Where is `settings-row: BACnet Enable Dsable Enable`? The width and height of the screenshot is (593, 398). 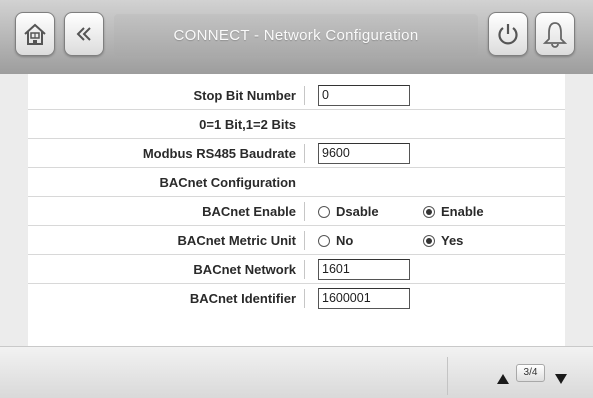 settings-row: BACnet Enable Dsable Enable is located at coordinates (296, 211).